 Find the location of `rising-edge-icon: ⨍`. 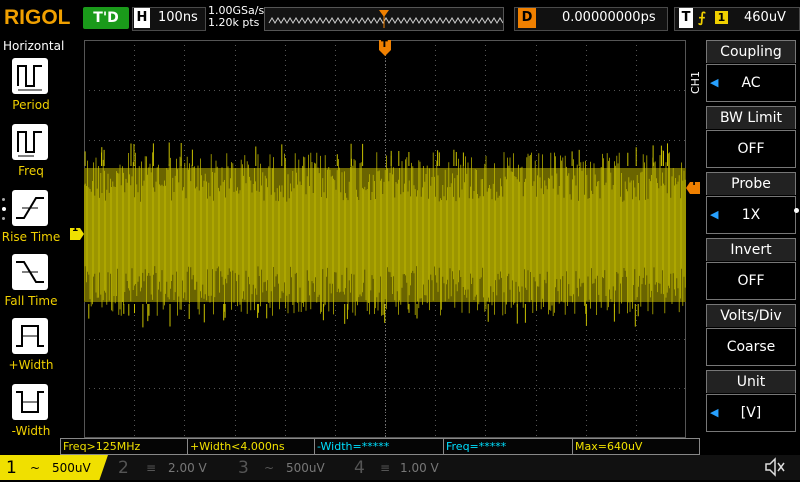

rising-edge-icon: ⨍ is located at coordinates (702, 18).